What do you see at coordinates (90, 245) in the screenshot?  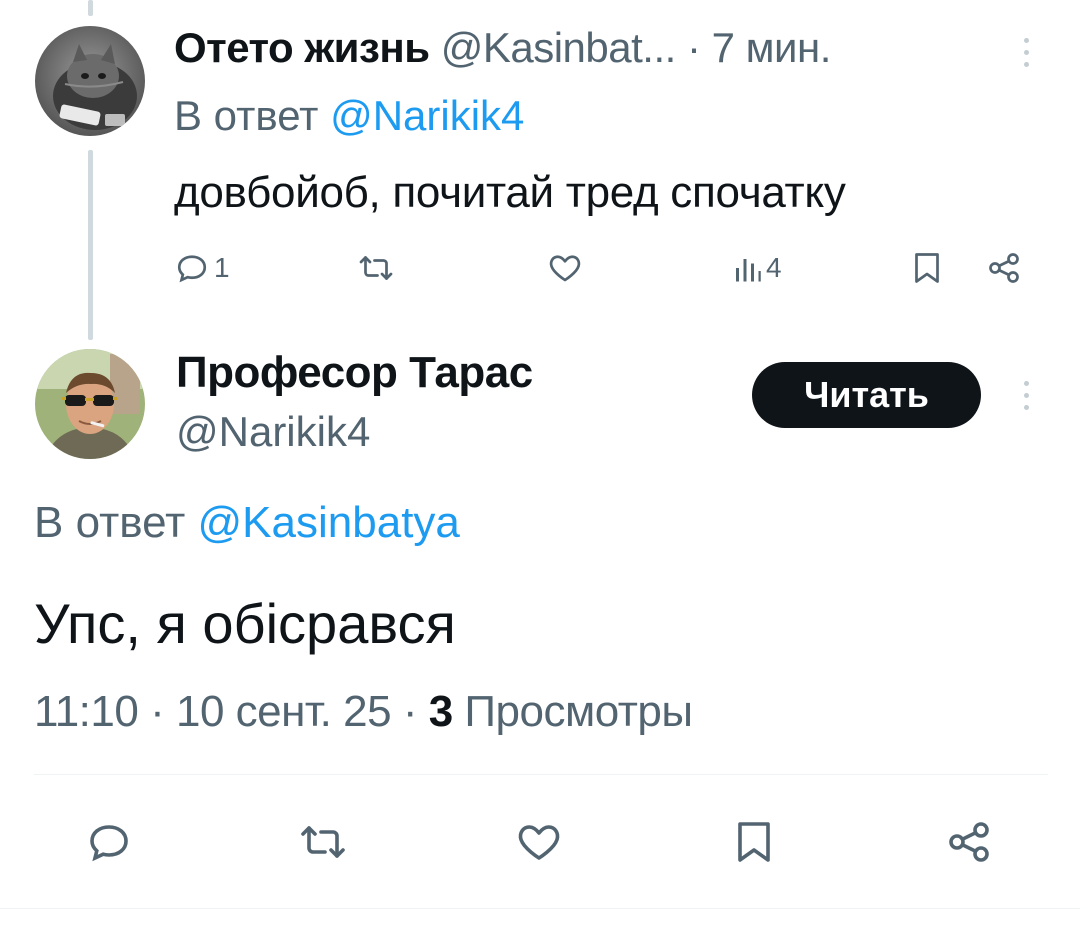 I see `thread-line` at bounding box center [90, 245].